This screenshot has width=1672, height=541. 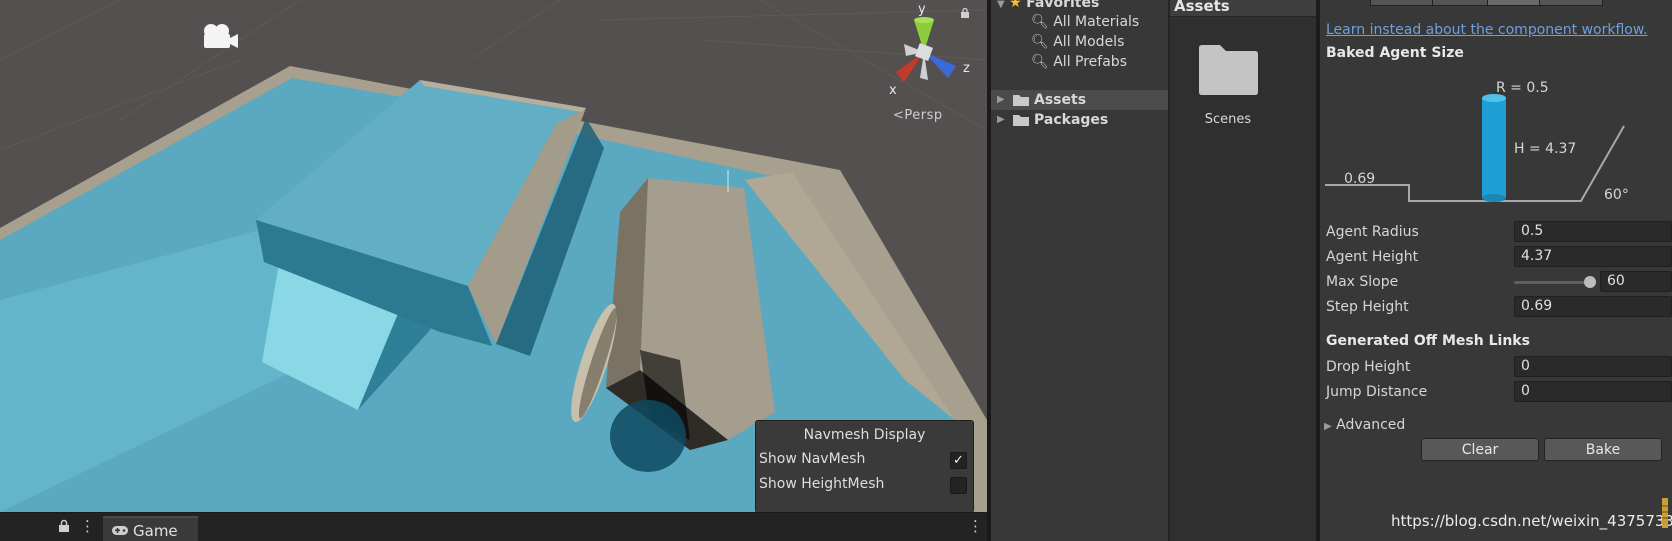 What do you see at coordinates (221, 36) in the screenshot?
I see `camera-icon` at bounding box center [221, 36].